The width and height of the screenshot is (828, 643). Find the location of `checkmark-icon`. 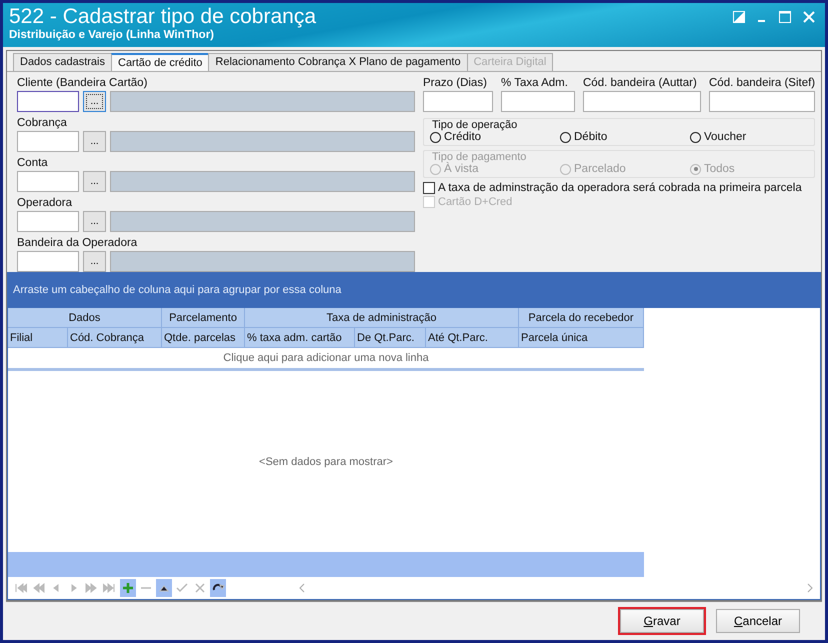

checkmark-icon is located at coordinates (182, 588).